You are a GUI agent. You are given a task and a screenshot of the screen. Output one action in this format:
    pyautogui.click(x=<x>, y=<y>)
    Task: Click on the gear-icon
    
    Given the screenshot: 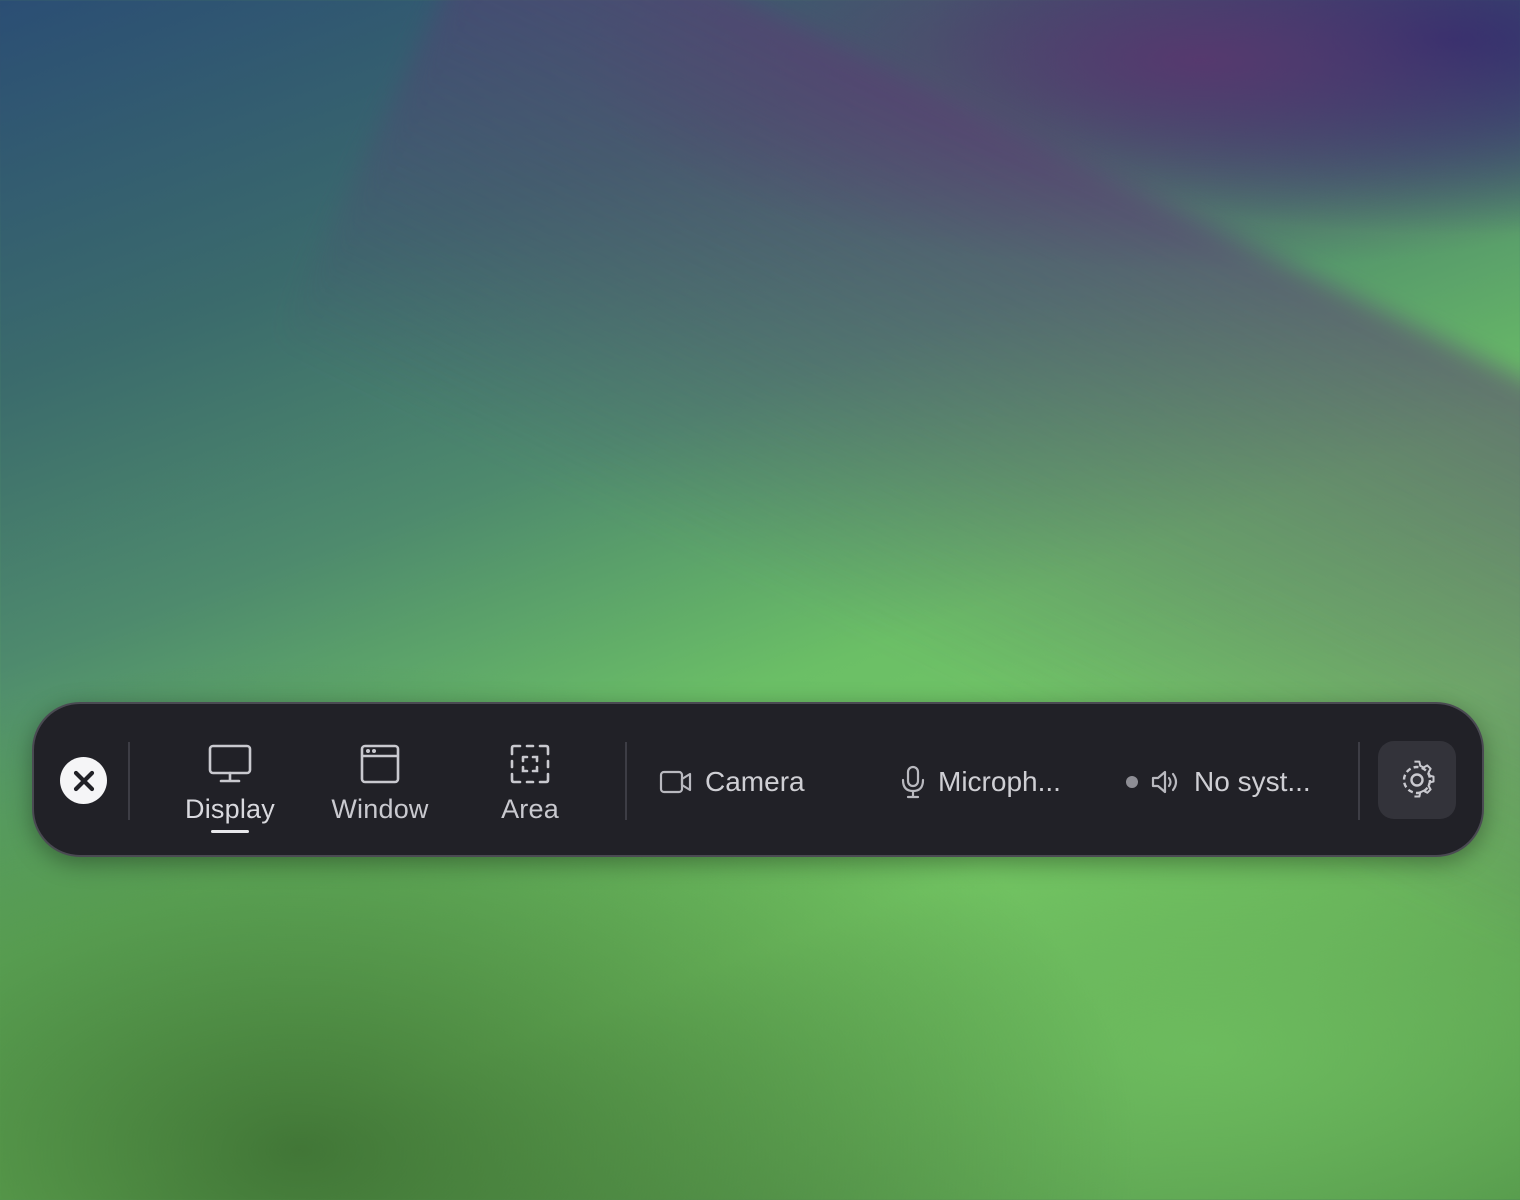 What is the action you would take?
    pyautogui.click(x=1418, y=779)
    